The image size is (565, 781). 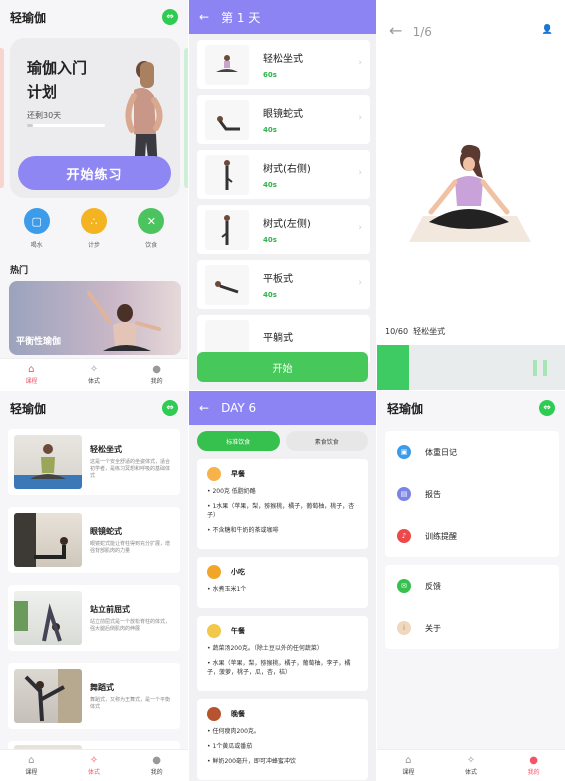 What do you see at coordinates (238, 441) in the screenshot?
I see `tab-standard-diet: 标准饮食` at bounding box center [238, 441].